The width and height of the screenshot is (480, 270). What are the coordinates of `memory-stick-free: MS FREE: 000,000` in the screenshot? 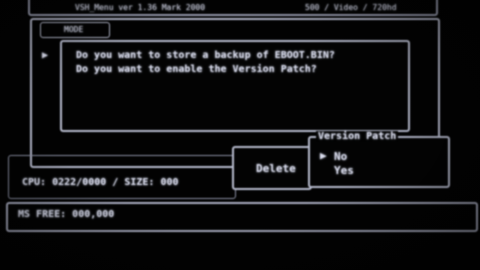 It's located at (66, 214).